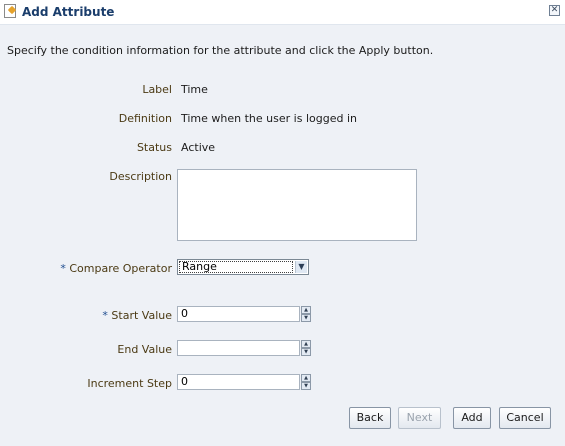 The width and height of the screenshot is (565, 446). What do you see at coordinates (269, 118) in the screenshot?
I see `definition-field-value: Time when the user is logged in` at bounding box center [269, 118].